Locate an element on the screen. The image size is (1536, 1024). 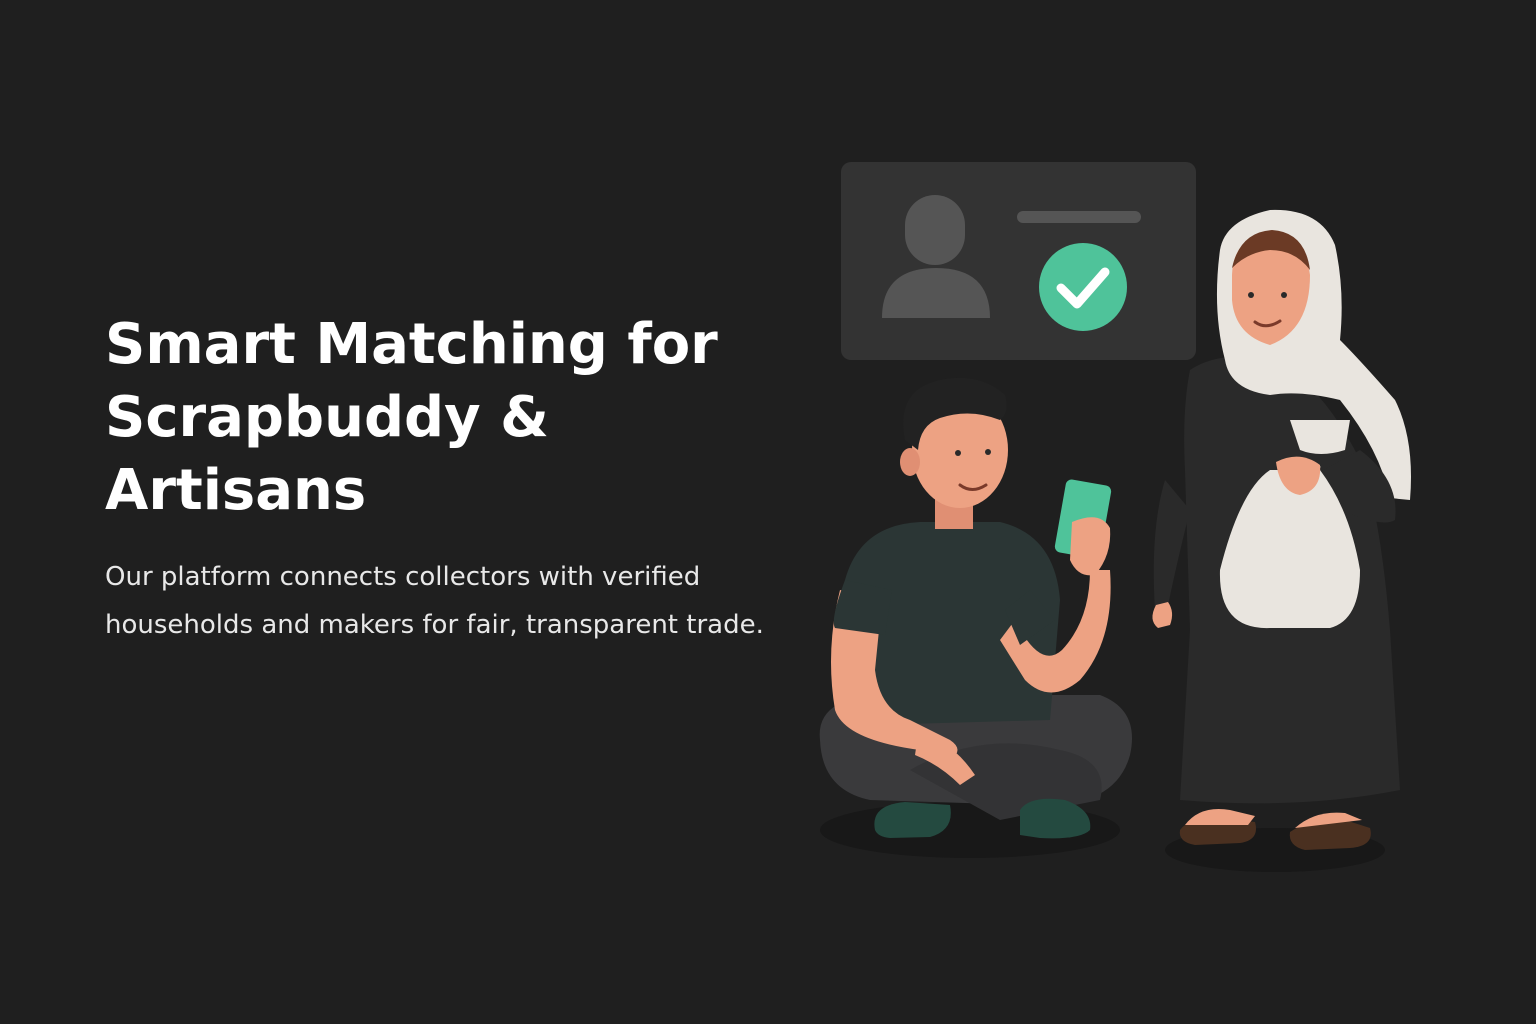
check-icon is located at coordinates (1083, 287).